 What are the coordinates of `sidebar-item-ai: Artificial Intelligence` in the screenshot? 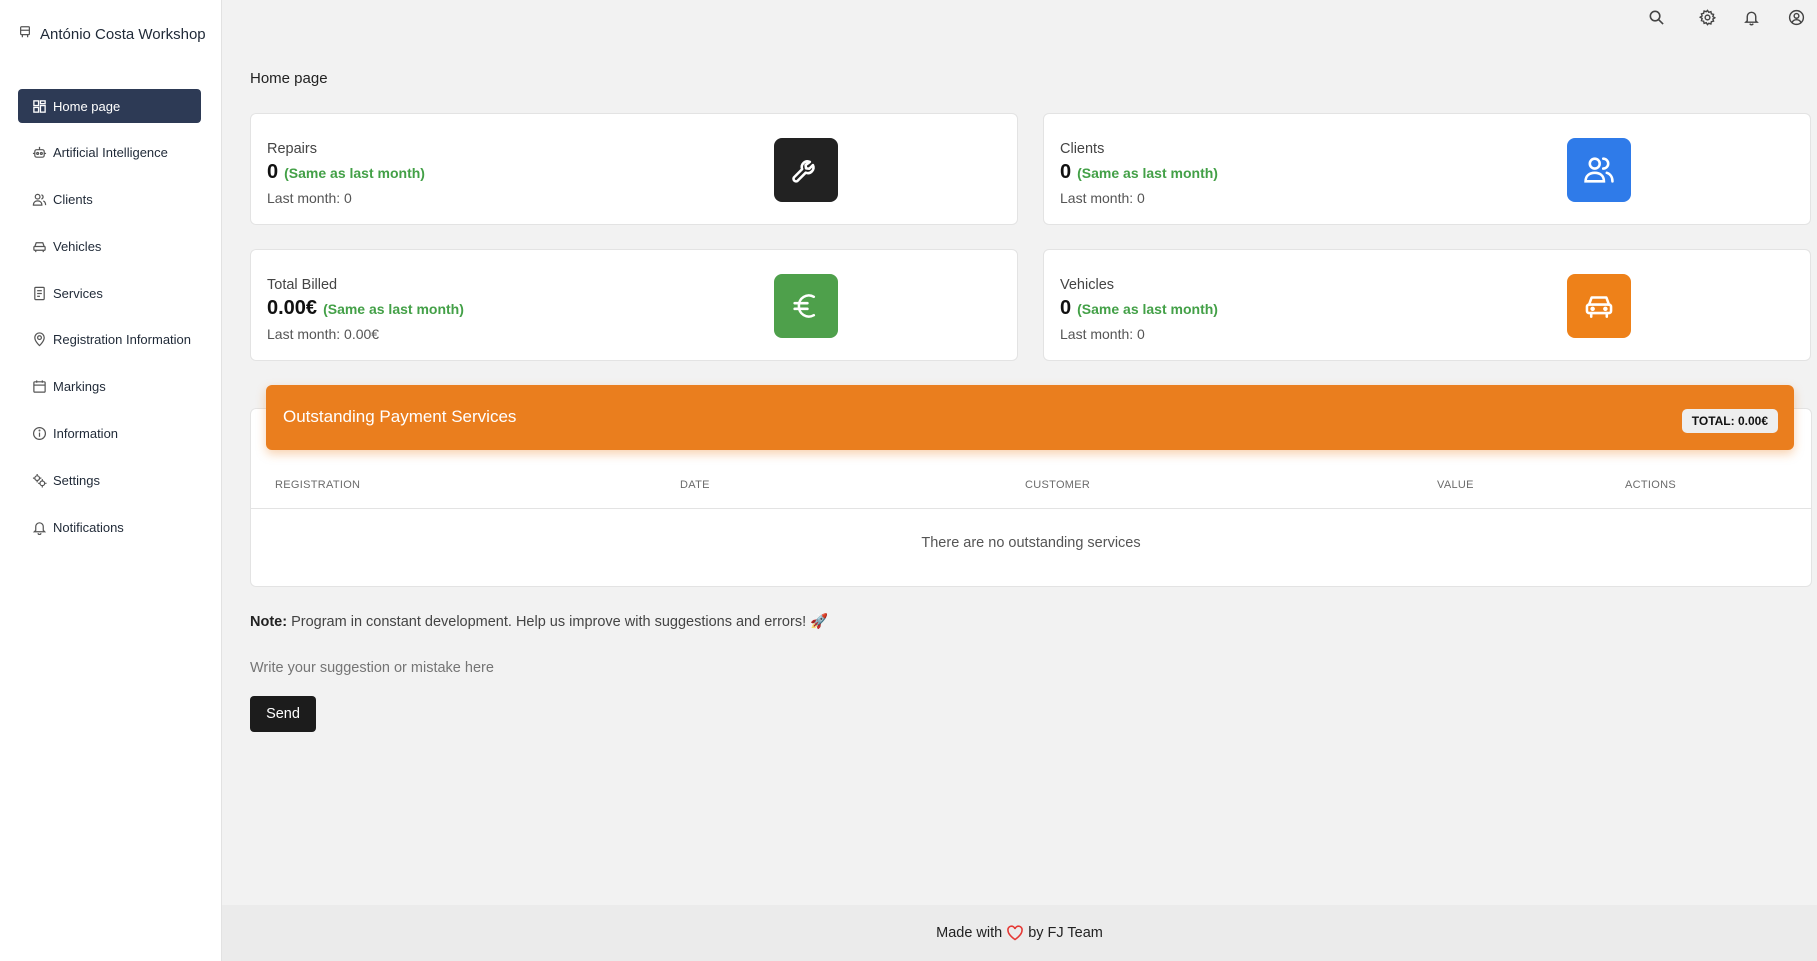 It's located at (109, 153).